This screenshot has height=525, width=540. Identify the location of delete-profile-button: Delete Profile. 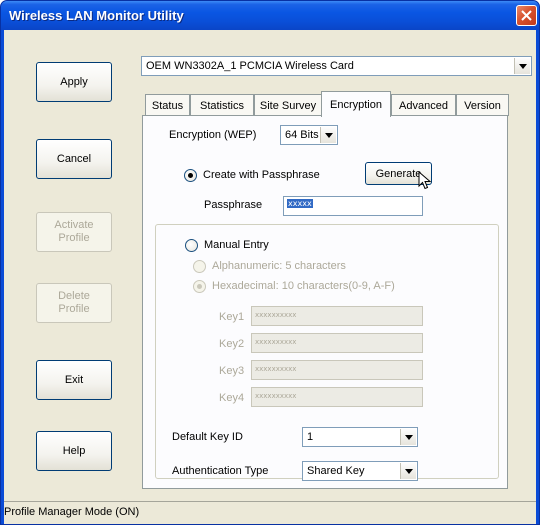
(74, 303).